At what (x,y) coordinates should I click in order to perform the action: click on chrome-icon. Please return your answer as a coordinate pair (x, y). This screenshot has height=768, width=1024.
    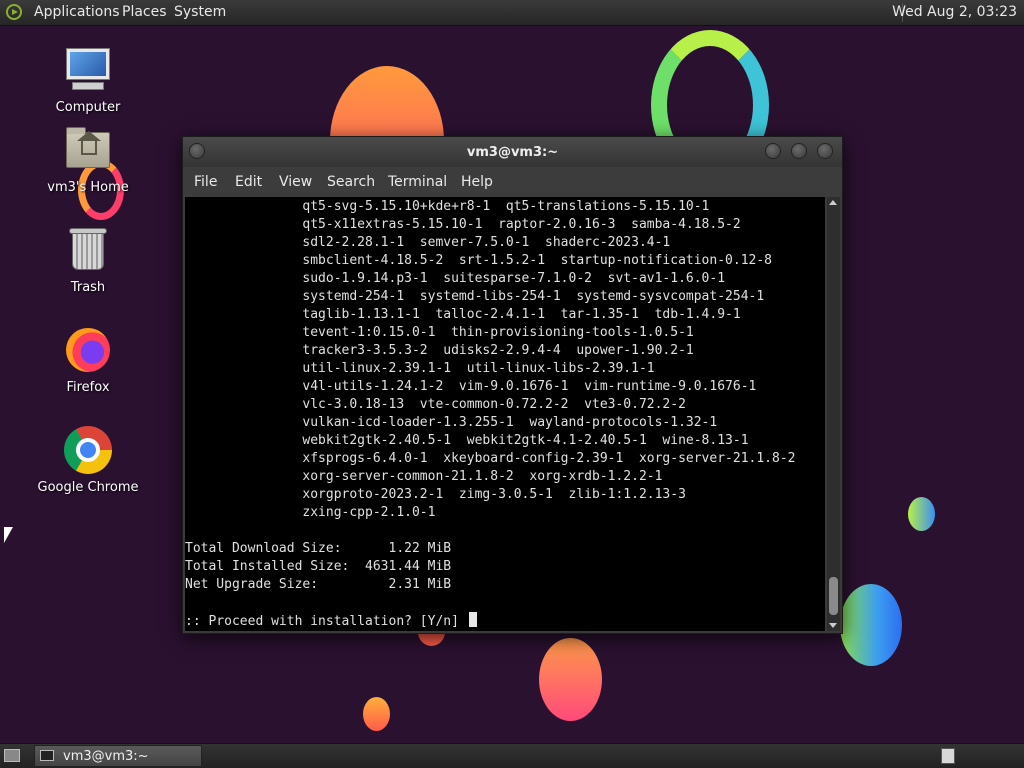
    Looking at the image, I should click on (88, 450).